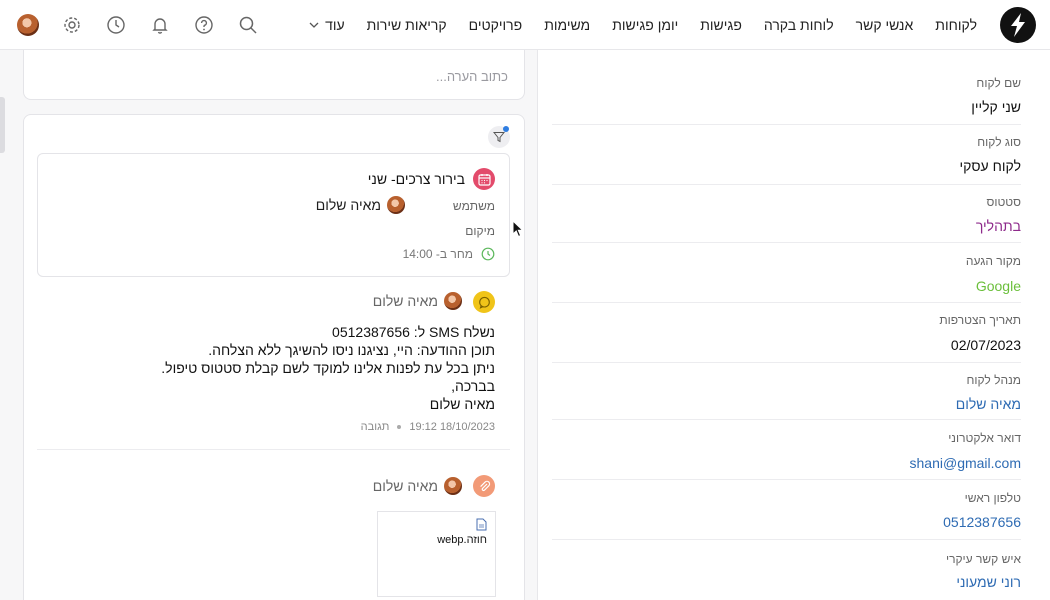 The height and width of the screenshot is (600, 1050). Describe the element at coordinates (462, 404) in the screenshot. I see `sms-line: מאיה שלום` at that location.